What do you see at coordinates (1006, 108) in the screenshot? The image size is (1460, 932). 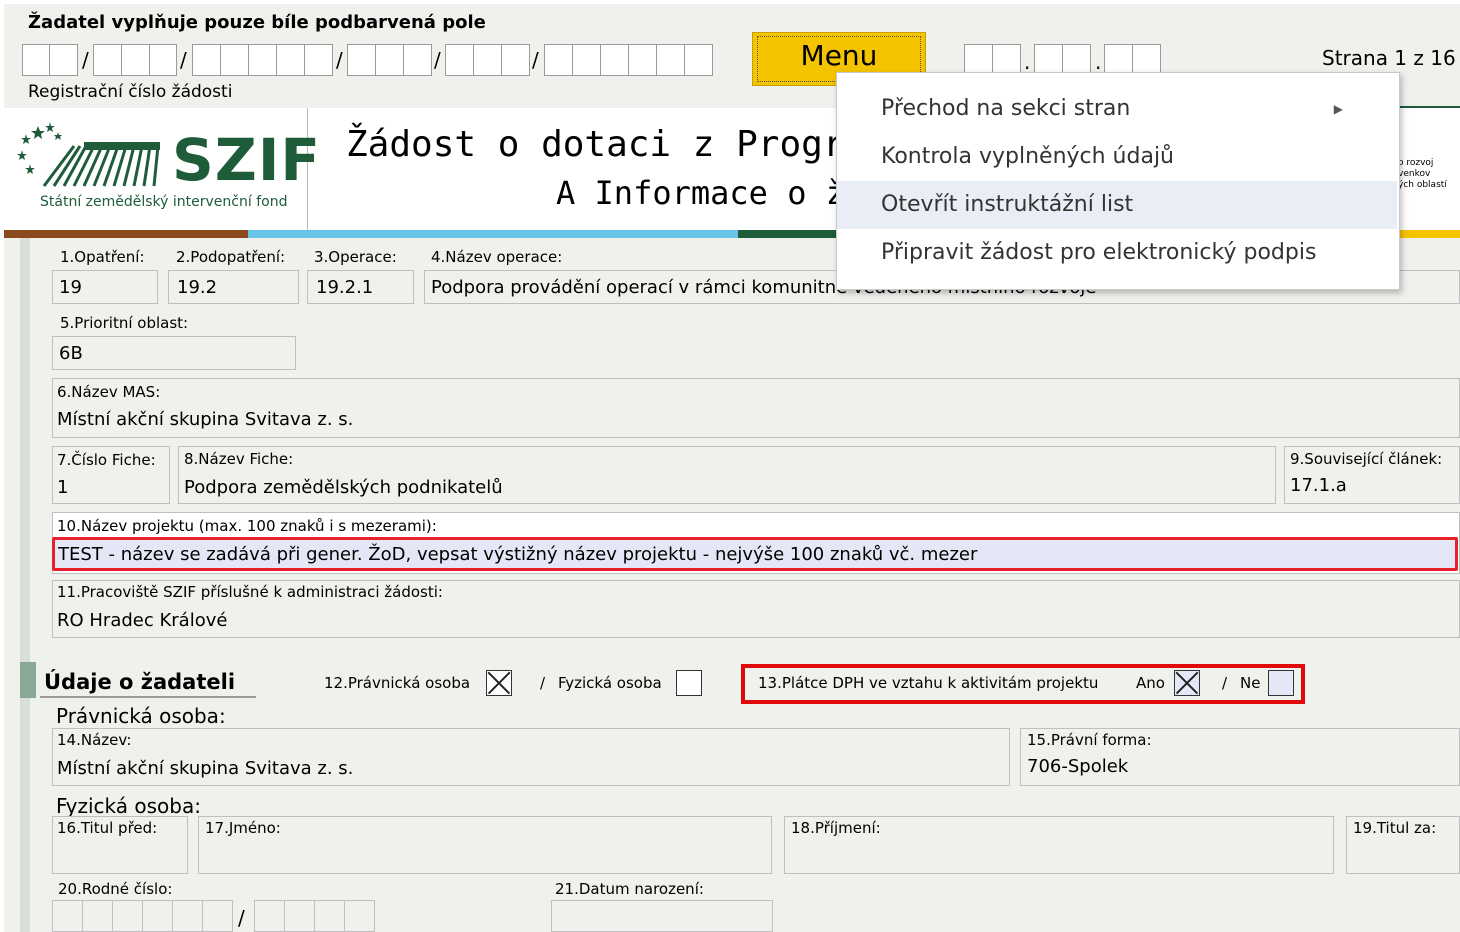 I see `menu-item-label: Přechod na sekci stran` at bounding box center [1006, 108].